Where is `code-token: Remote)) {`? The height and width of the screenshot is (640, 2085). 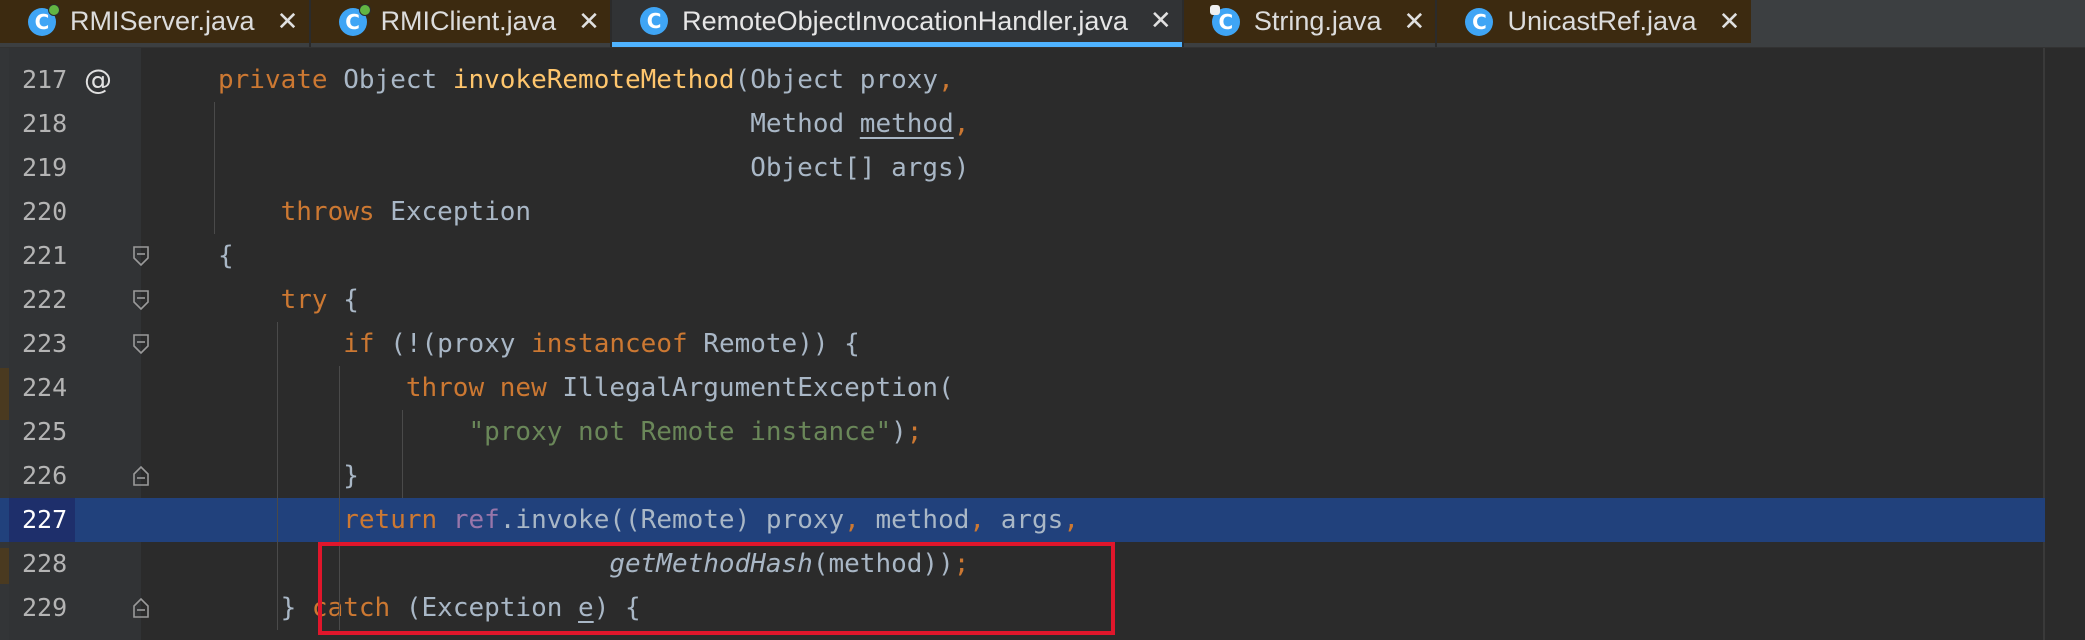
code-token: Remote)) { is located at coordinates (773, 344).